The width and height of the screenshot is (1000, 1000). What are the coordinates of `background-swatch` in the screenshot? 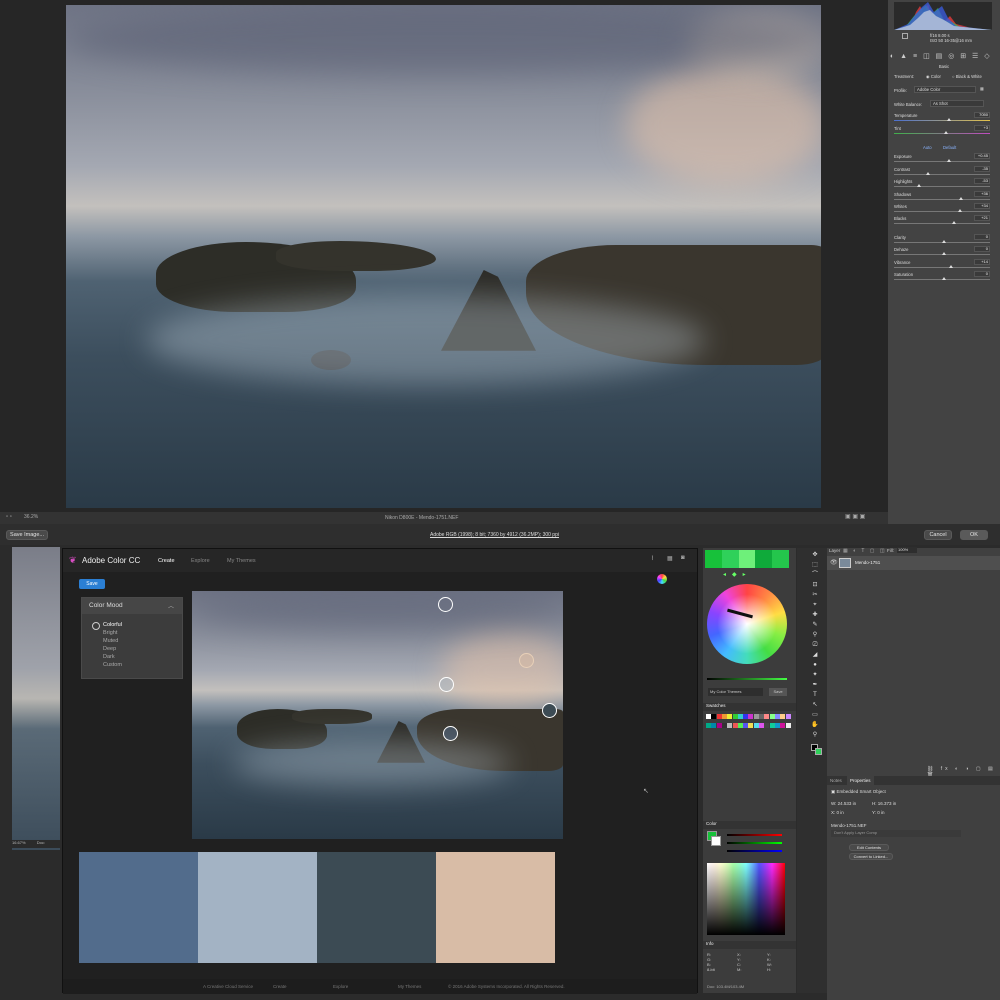 It's located at (818, 751).